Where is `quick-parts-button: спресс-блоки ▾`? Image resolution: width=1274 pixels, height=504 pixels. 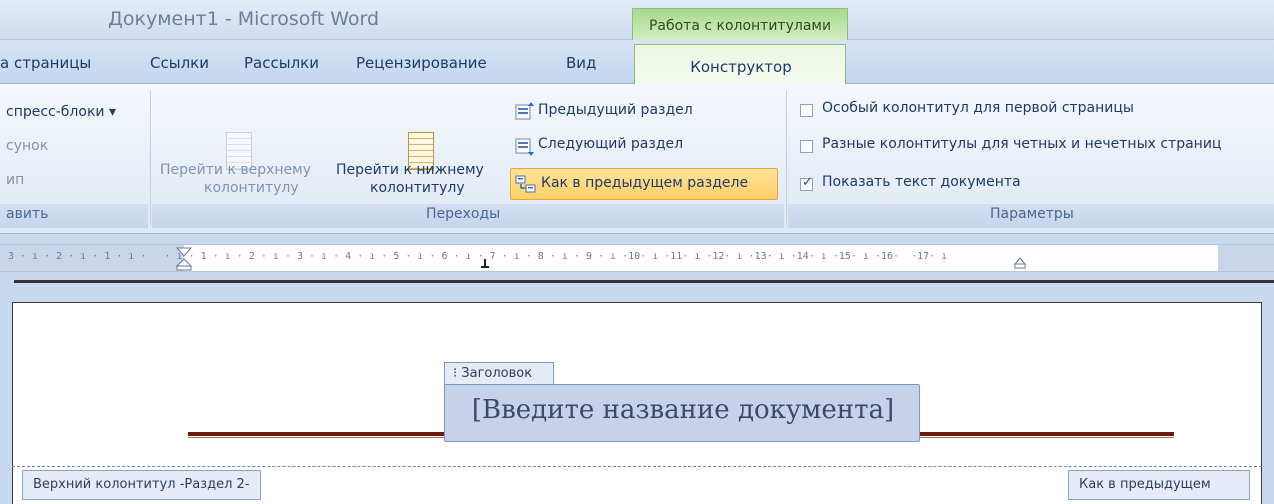 quick-parts-button: спресс-блоки ▾ is located at coordinates (61, 112).